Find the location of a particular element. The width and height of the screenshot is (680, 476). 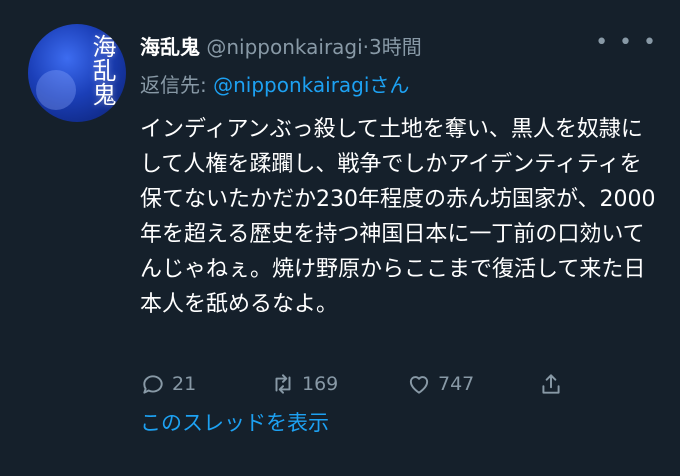

like-count: 747 is located at coordinates (456, 384).